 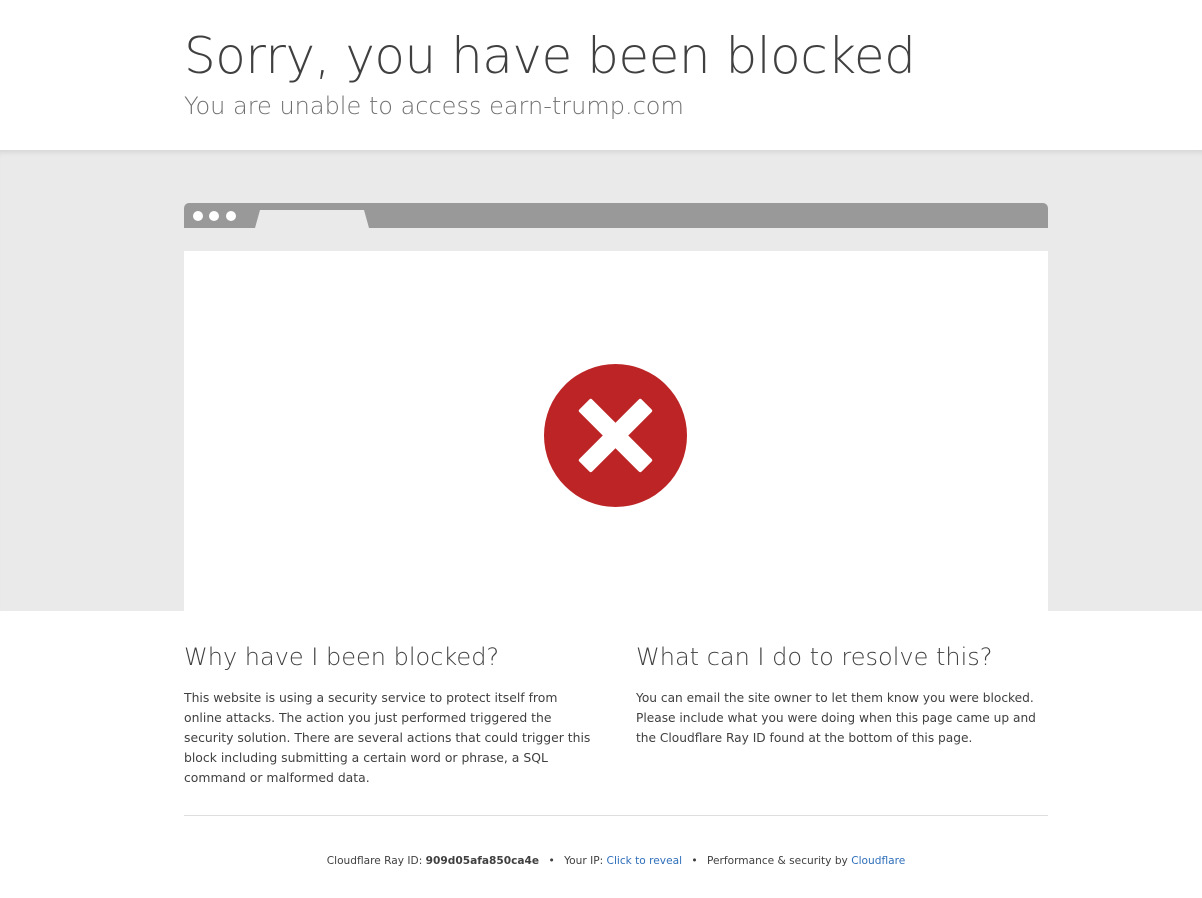 What do you see at coordinates (434, 106) in the screenshot?
I see `page-subtitle: You are unable to access earn-trump.com` at bounding box center [434, 106].